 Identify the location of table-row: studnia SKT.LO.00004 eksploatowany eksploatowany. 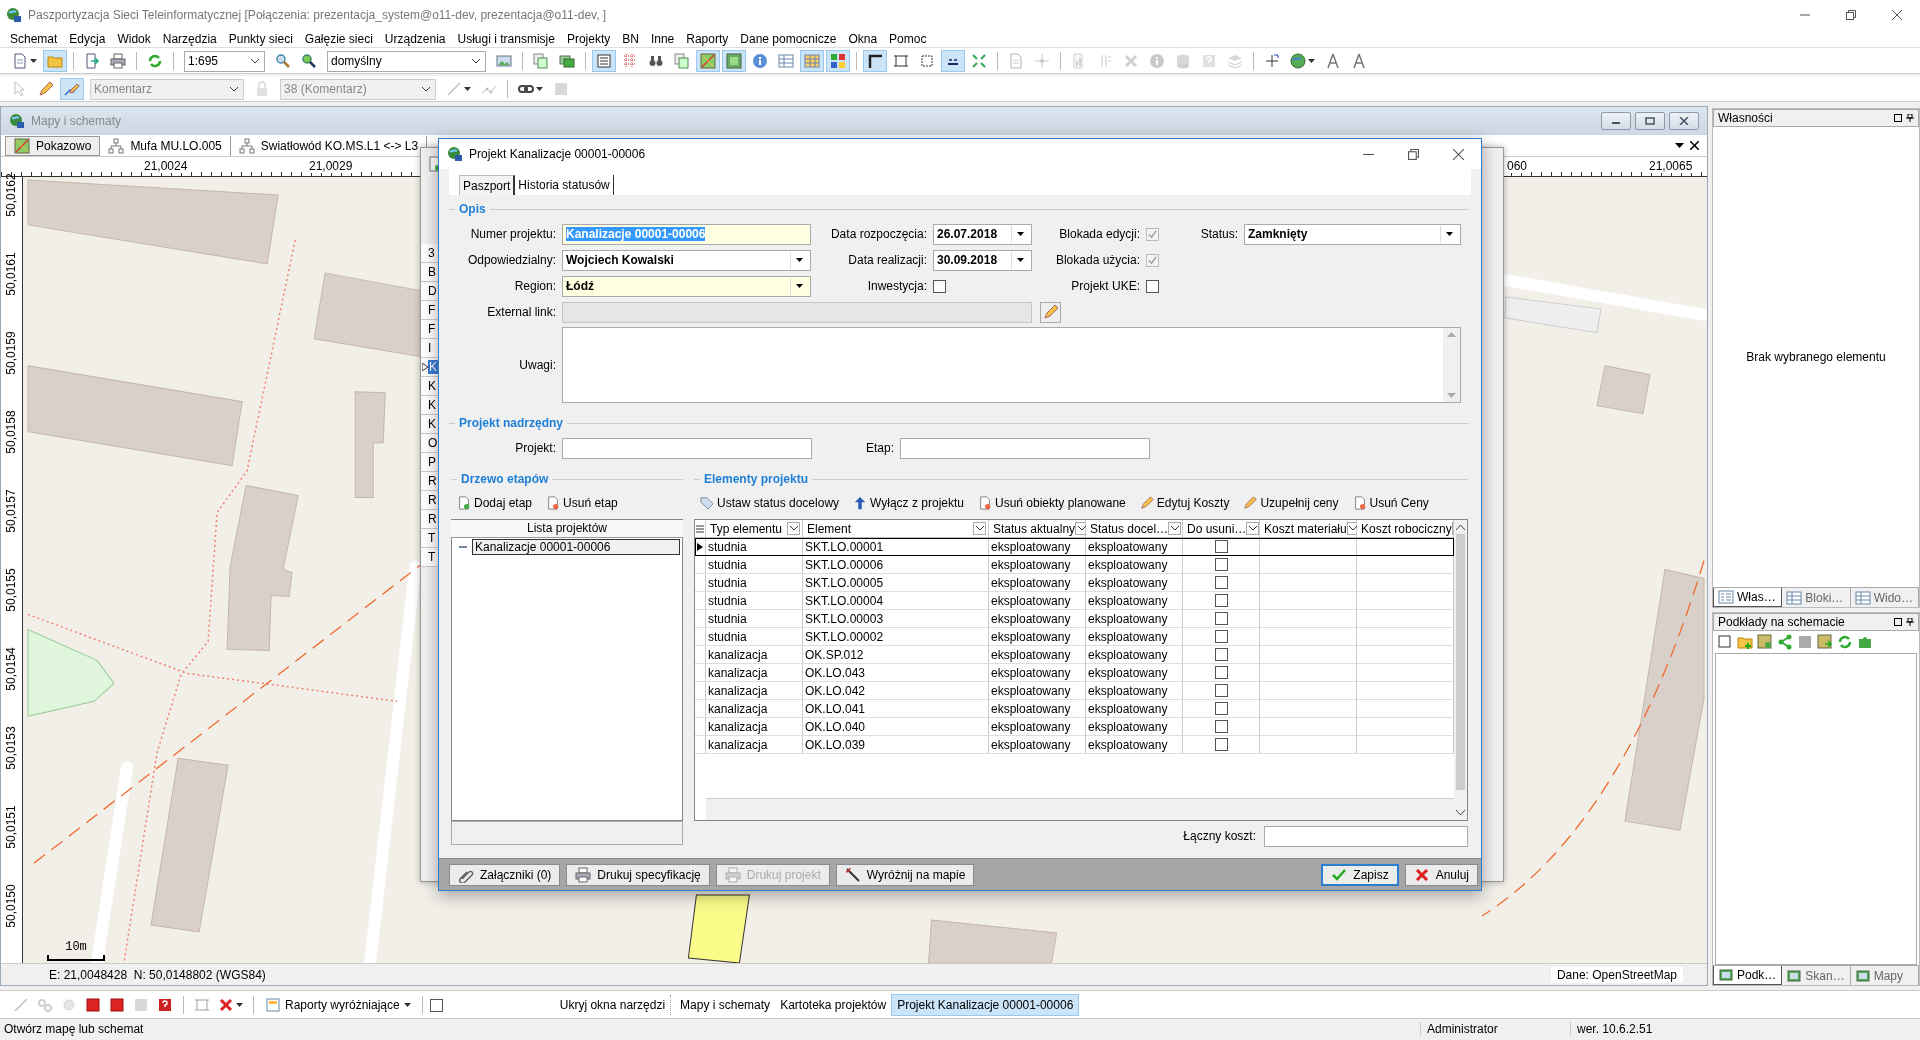
(1074, 601).